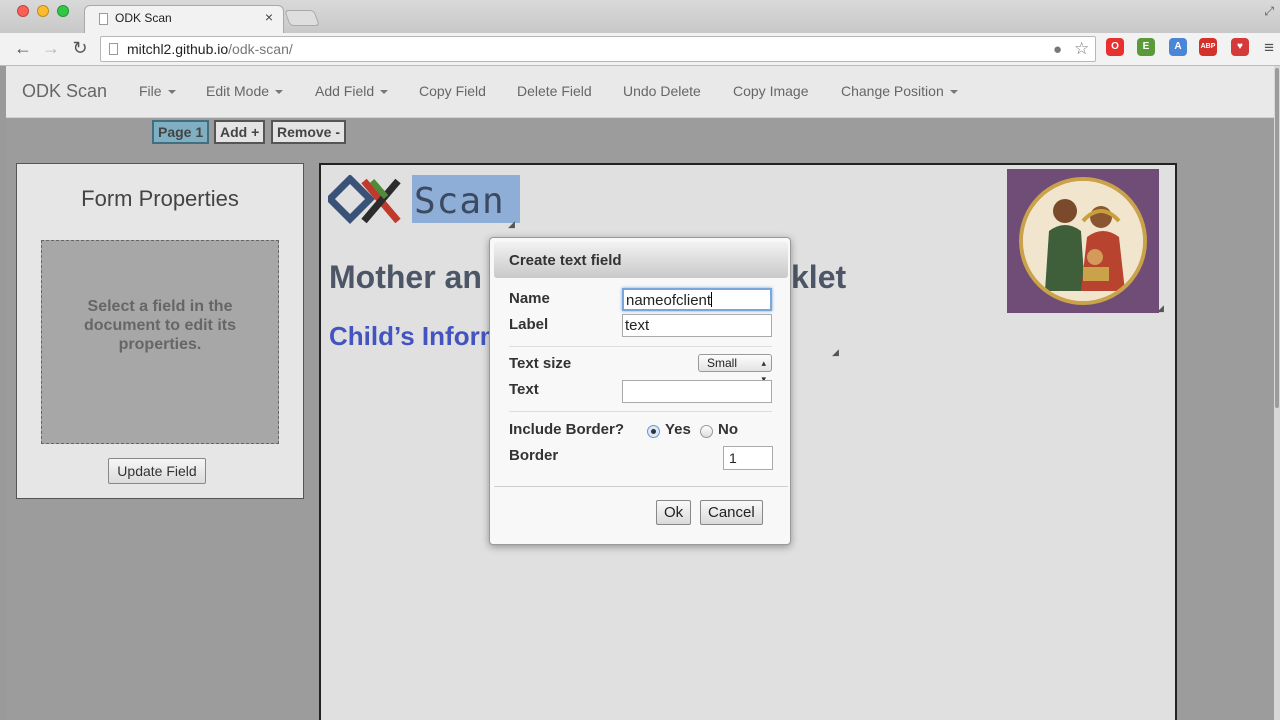 The image size is (1280, 720). What do you see at coordinates (565, 260) in the screenshot?
I see `dialog-title: Create text field` at bounding box center [565, 260].